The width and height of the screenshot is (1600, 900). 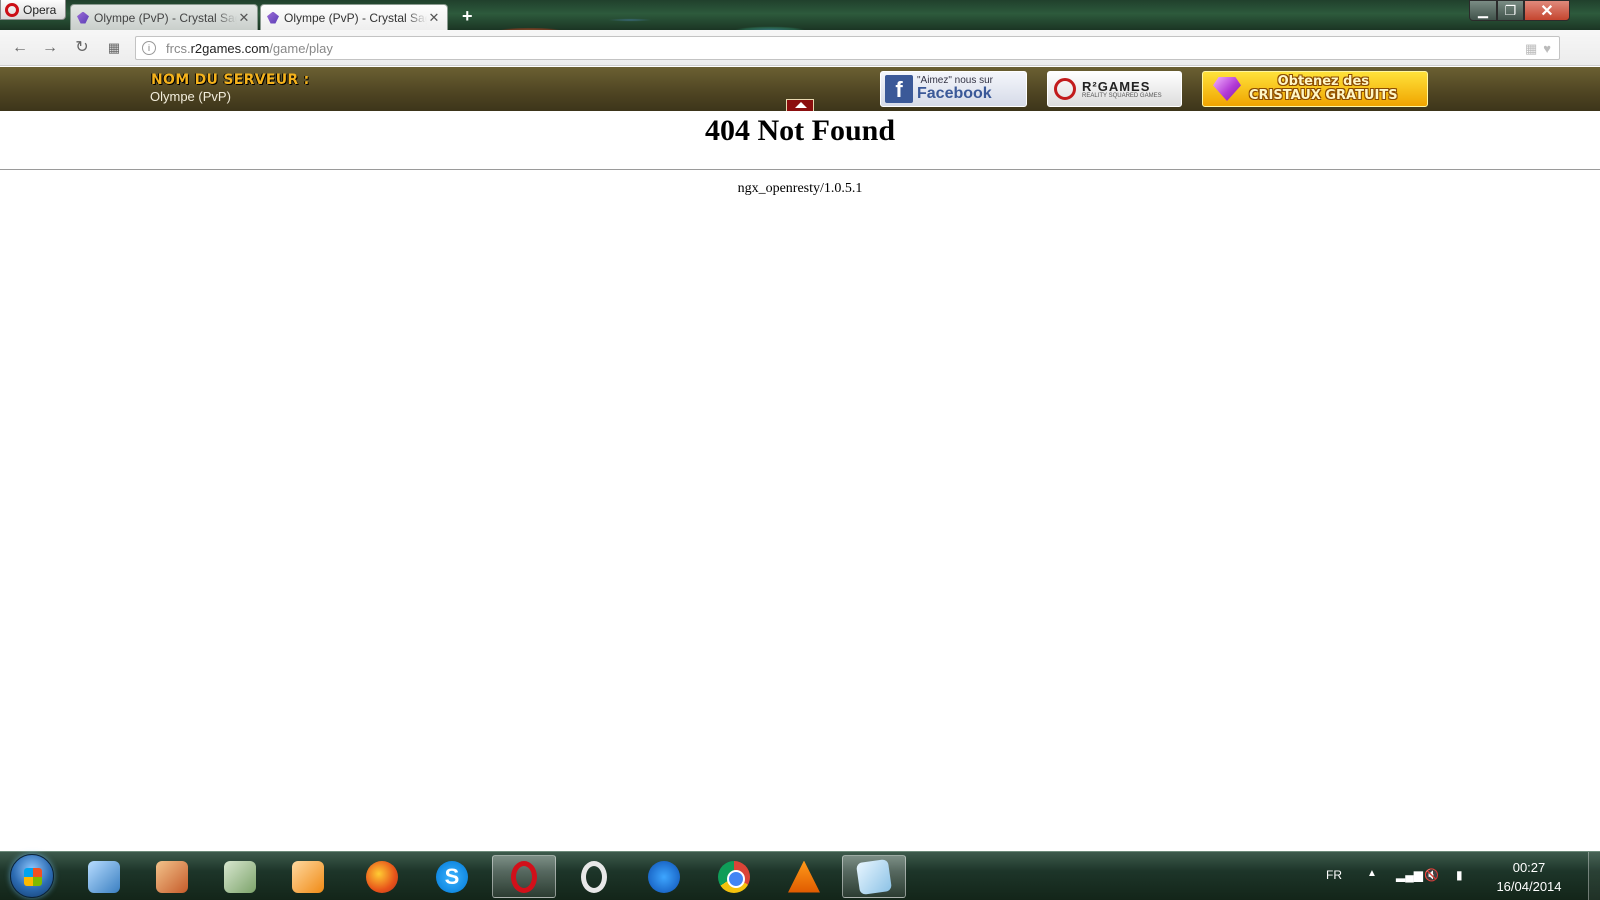 I want to click on error-heading: 404 Not Found, so click(x=800, y=130).